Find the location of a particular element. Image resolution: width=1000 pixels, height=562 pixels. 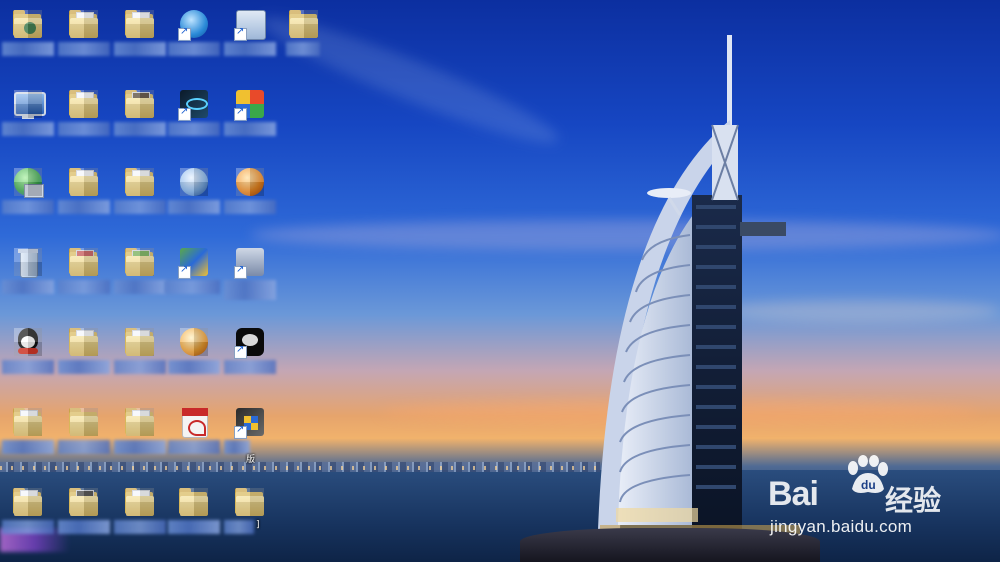

icon-label-fragment: ] is located at coordinates (258, 525).